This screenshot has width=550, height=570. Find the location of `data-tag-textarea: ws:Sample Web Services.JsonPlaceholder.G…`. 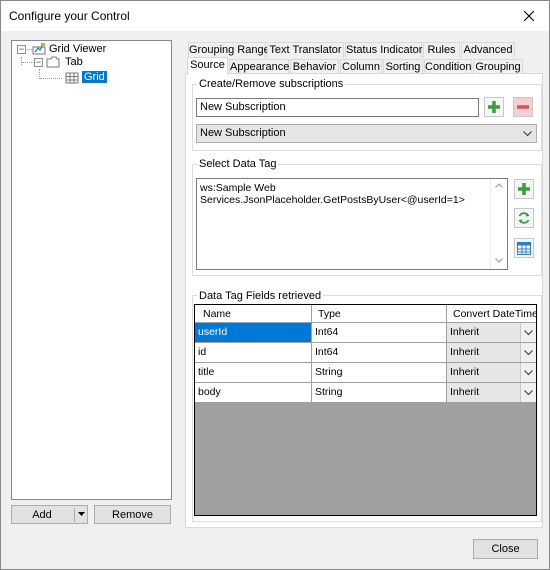

data-tag-textarea: ws:Sample Web Services.JsonPlaceholder.G… is located at coordinates (352, 224).